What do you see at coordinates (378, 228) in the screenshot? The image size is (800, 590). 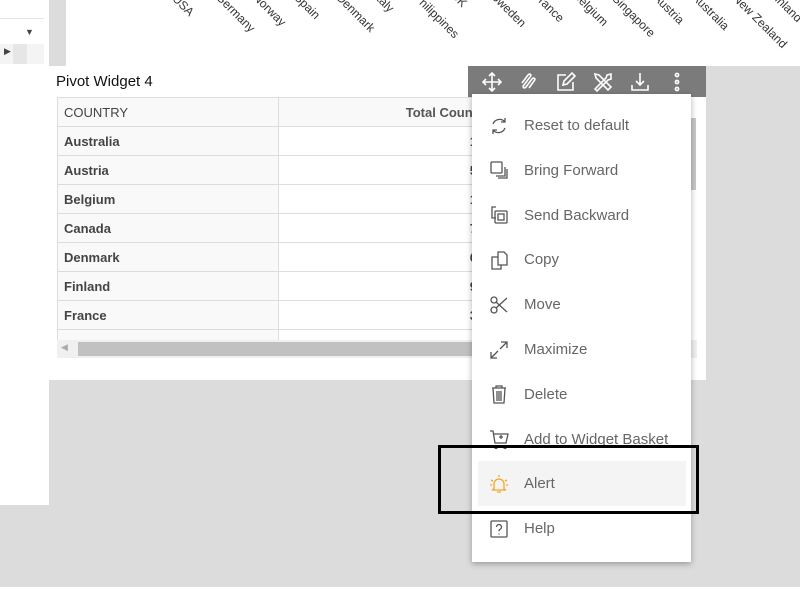 I see `count-cell: 7` at bounding box center [378, 228].